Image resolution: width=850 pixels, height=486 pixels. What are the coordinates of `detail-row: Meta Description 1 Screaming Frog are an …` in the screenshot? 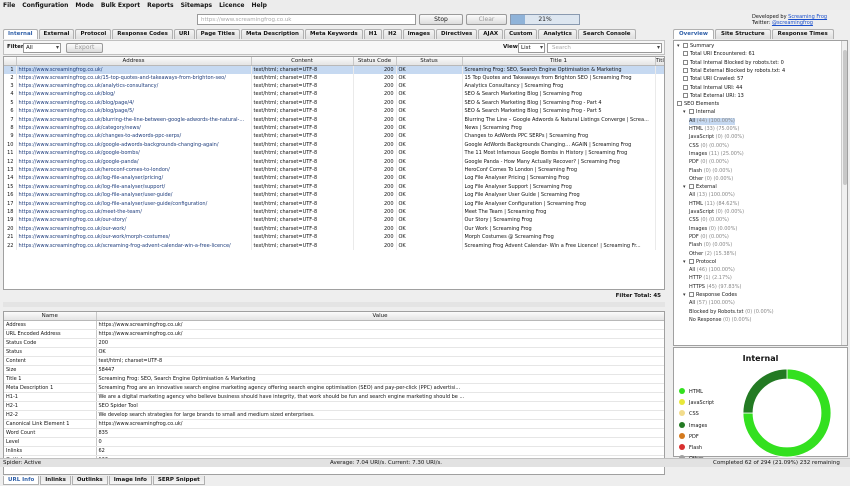 It's located at (334, 388).